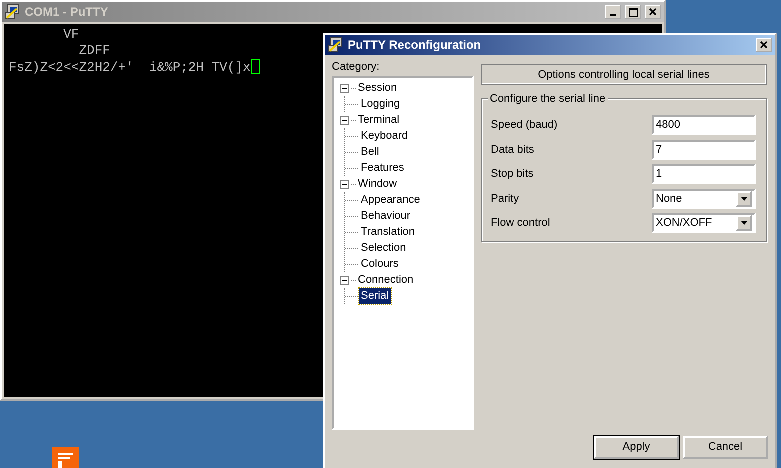 The height and width of the screenshot is (468, 781). What do you see at coordinates (524, 125) in the screenshot?
I see `field-label: Speed (baud)` at bounding box center [524, 125].